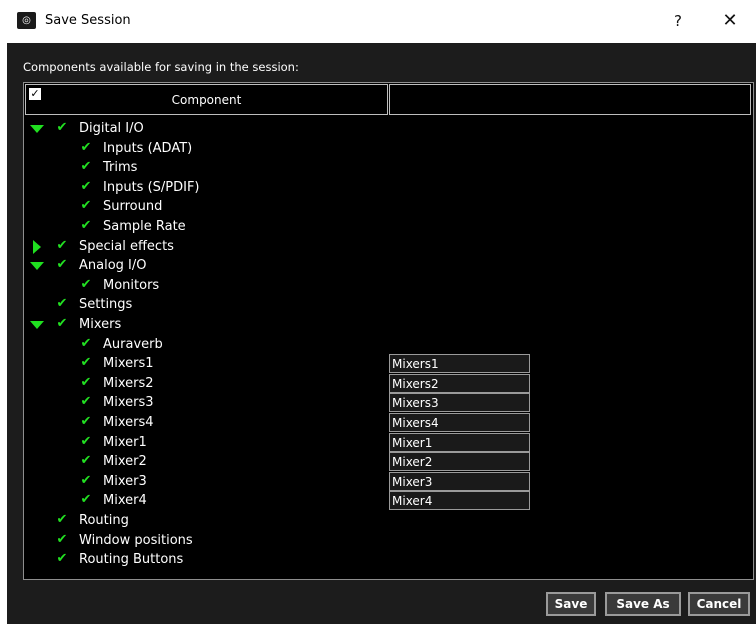 The height and width of the screenshot is (624, 756). What do you see at coordinates (459, 501) in the screenshot?
I see `component-name-field: Mixer4` at bounding box center [459, 501].